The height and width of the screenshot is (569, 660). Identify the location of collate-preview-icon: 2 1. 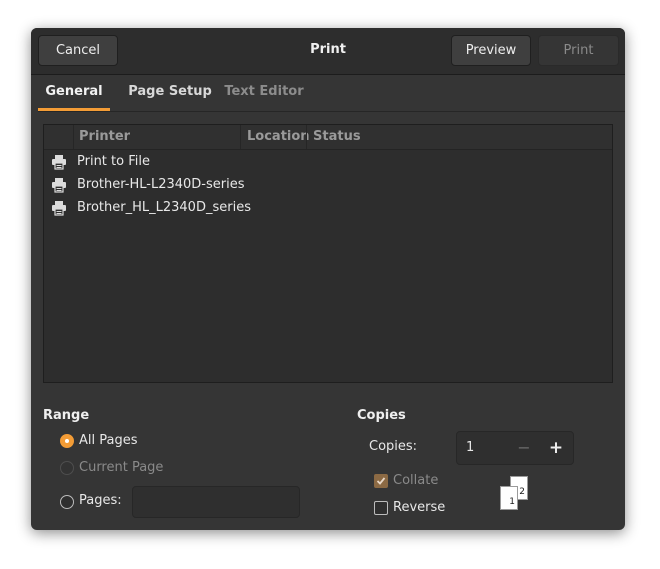
(516, 495).